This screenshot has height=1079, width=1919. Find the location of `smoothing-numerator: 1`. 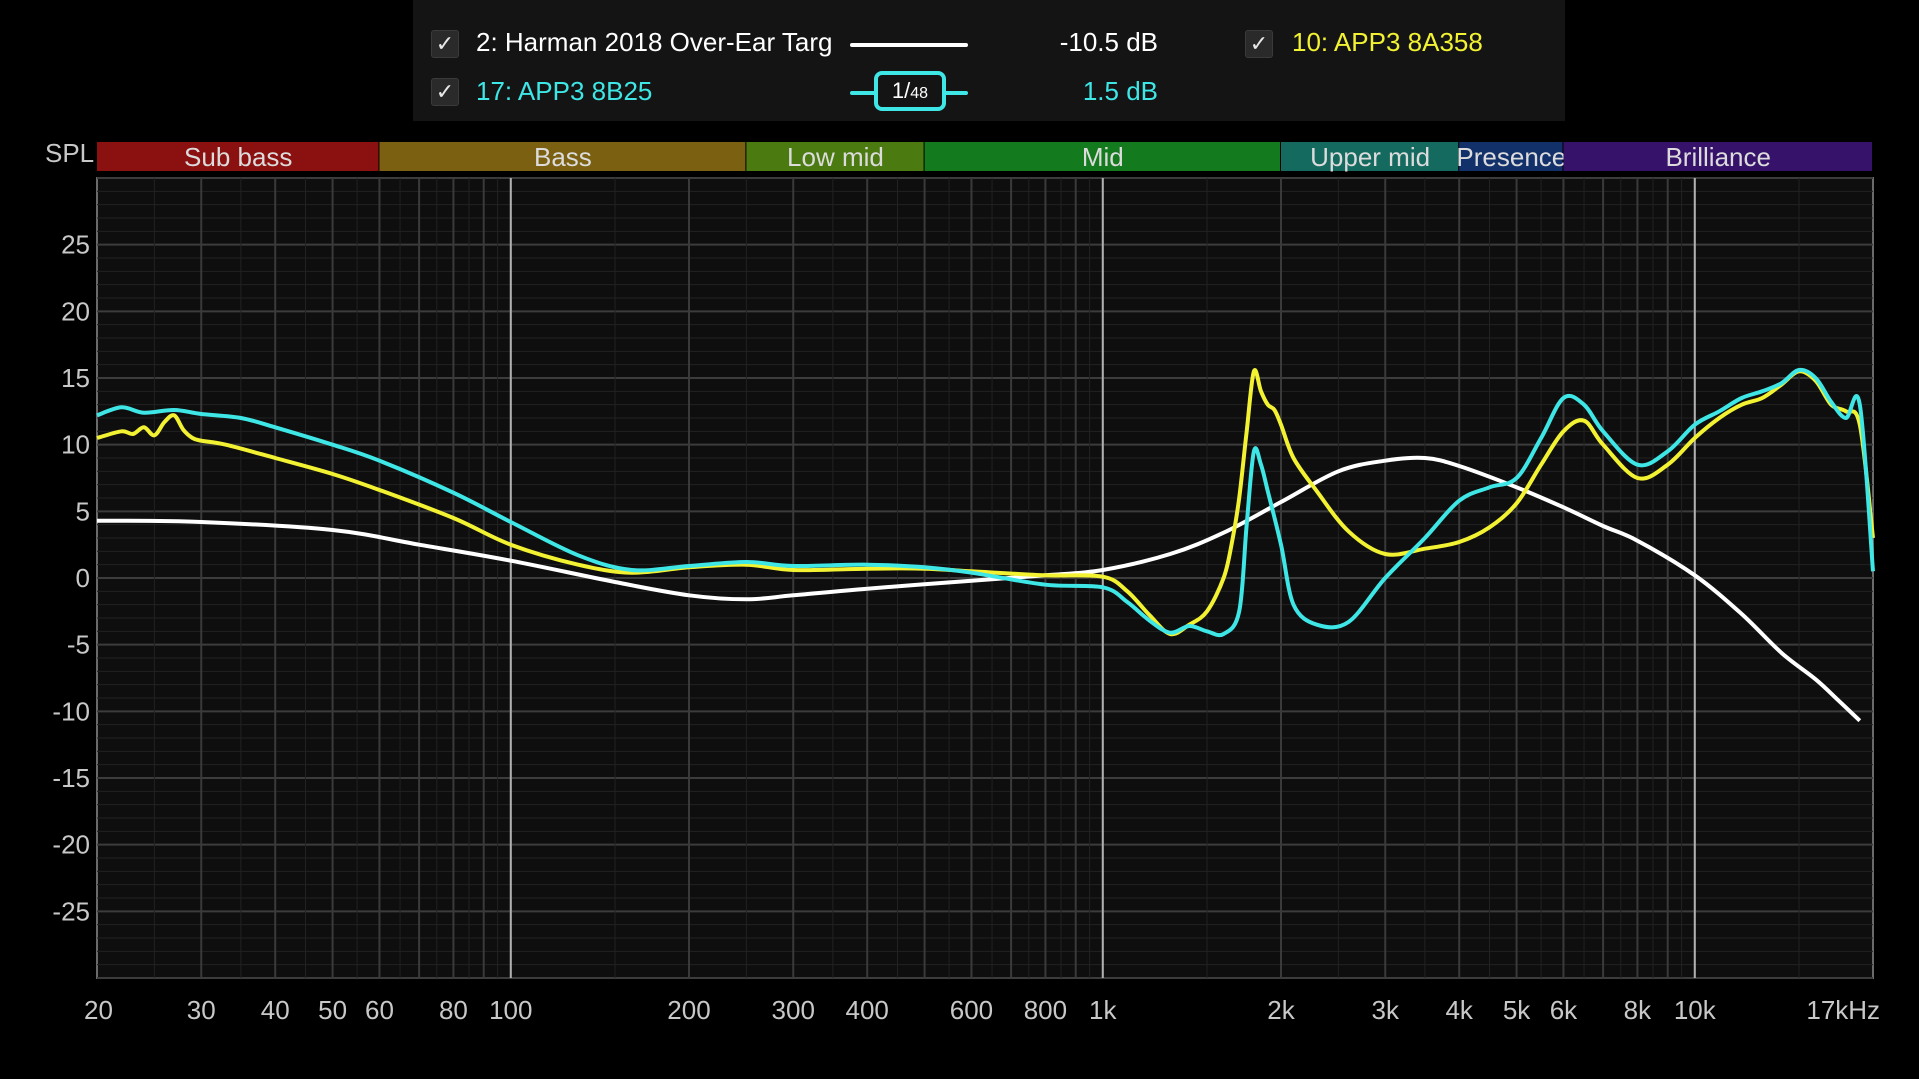

smoothing-numerator: 1 is located at coordinates (898, 90).